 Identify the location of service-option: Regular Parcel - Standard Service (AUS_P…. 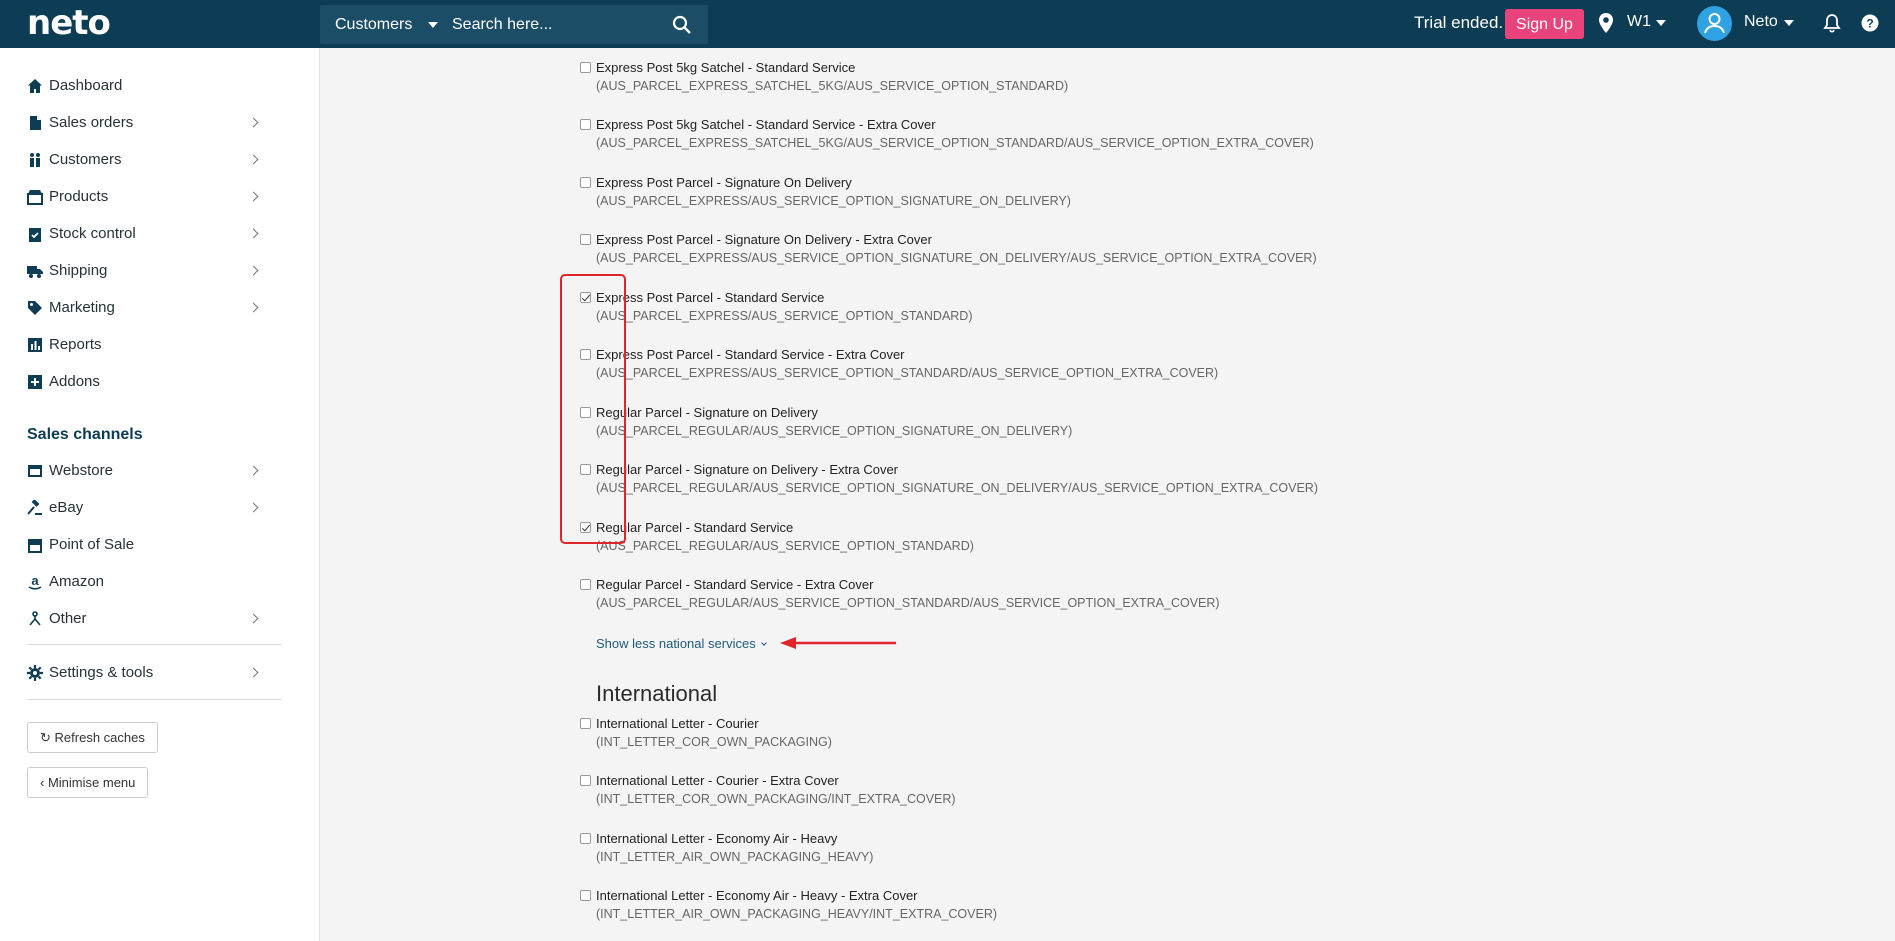
(930, 542).